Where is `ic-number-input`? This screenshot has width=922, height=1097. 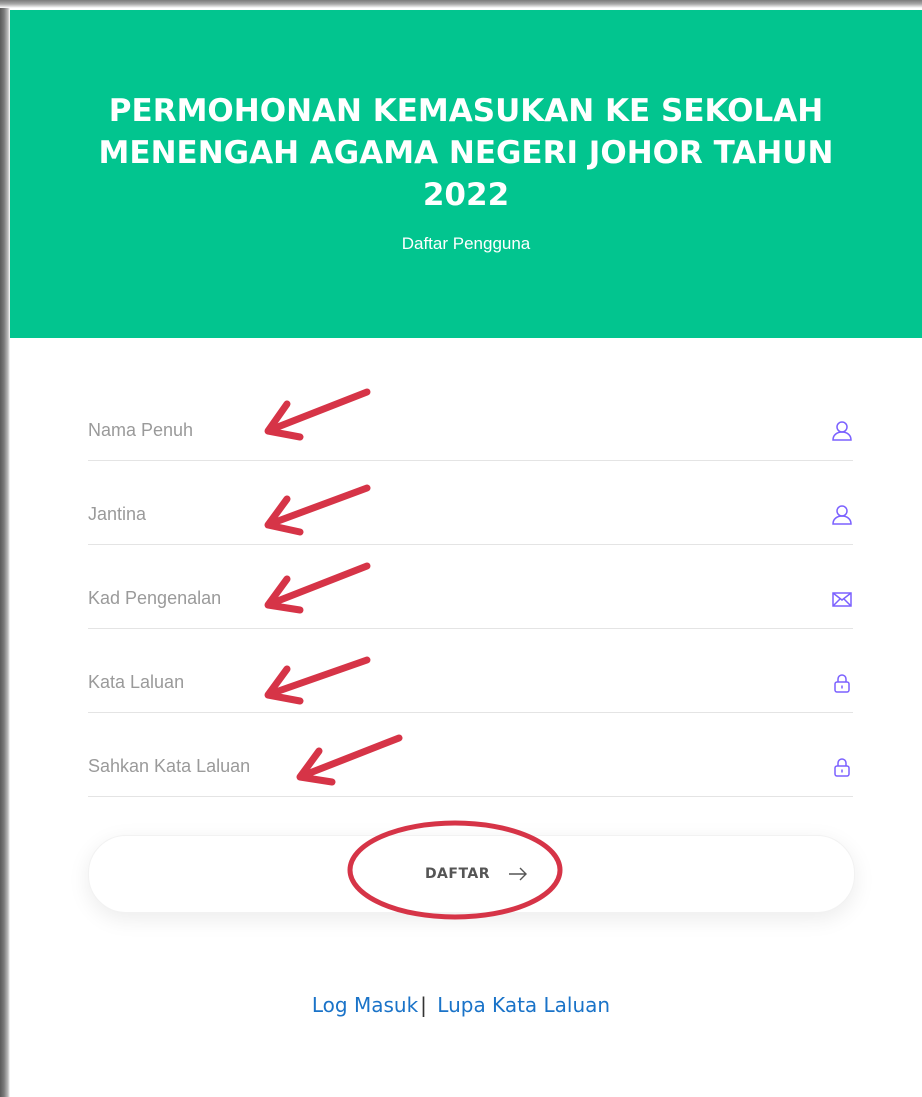 ic-number-input is located at coordinates (438, 598).